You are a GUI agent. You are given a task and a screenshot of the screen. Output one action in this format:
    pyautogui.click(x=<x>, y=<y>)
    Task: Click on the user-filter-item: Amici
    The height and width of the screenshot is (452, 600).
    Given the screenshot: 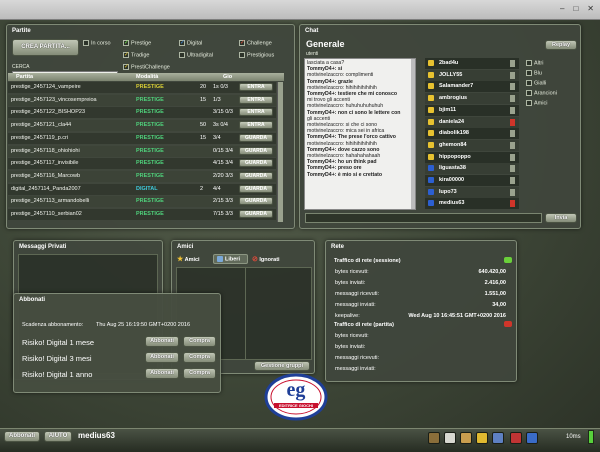 What is the action you would take?
    pyautogui.click(x=536, y=103)
    